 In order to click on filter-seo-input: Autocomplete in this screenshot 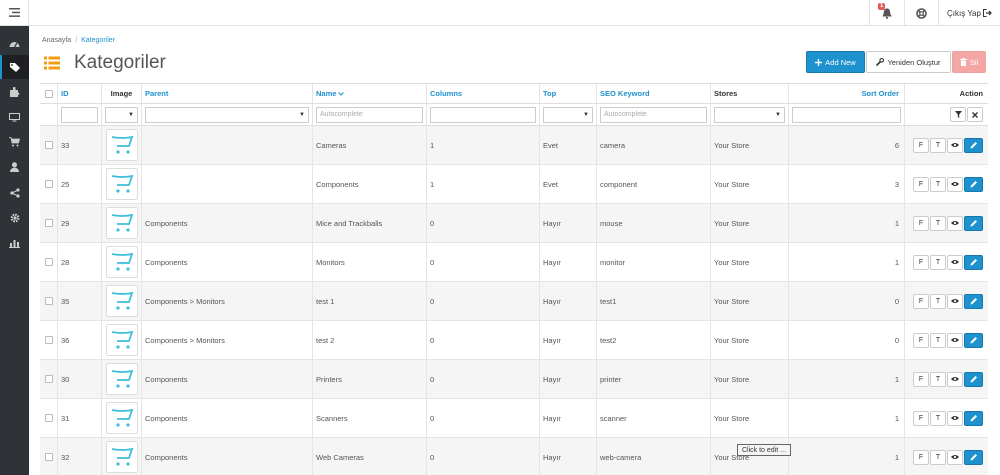, I will do `click(653, 114)`.